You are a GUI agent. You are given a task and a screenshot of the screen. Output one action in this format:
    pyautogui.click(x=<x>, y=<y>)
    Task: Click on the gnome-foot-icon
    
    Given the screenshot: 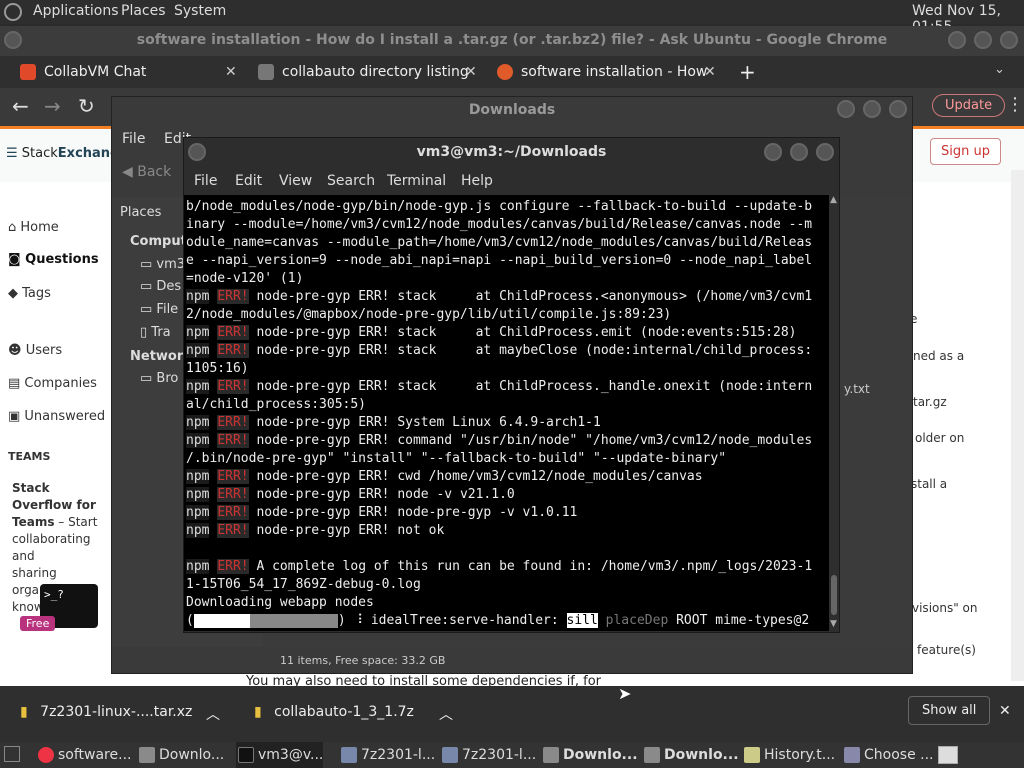 What is the action you would take?
    pyautogui.click(x=13, y=12)
    